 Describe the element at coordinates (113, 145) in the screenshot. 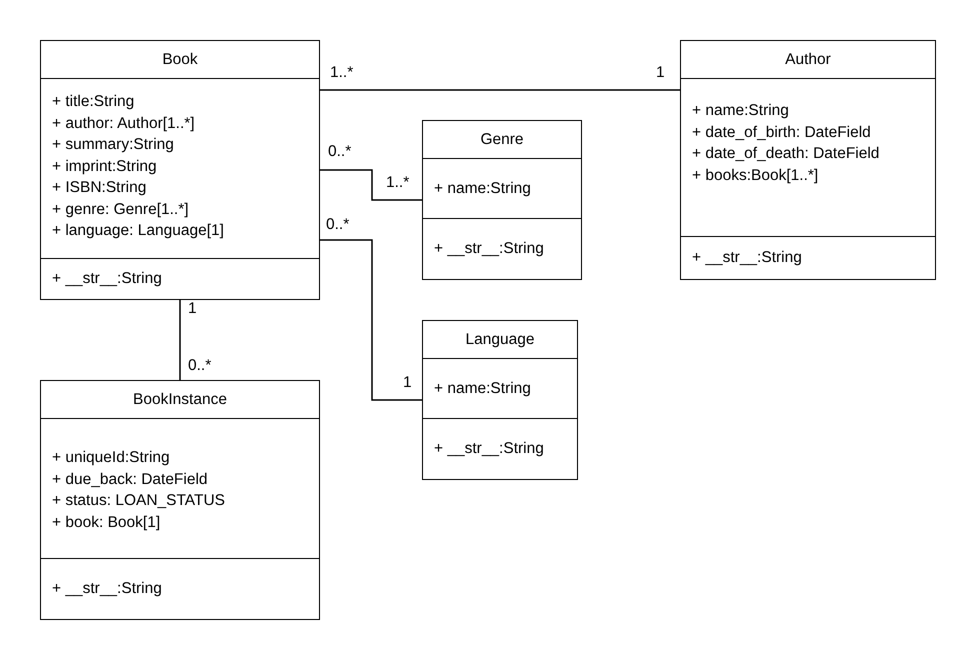

I see `attribute-text: + summary:String` at that location.